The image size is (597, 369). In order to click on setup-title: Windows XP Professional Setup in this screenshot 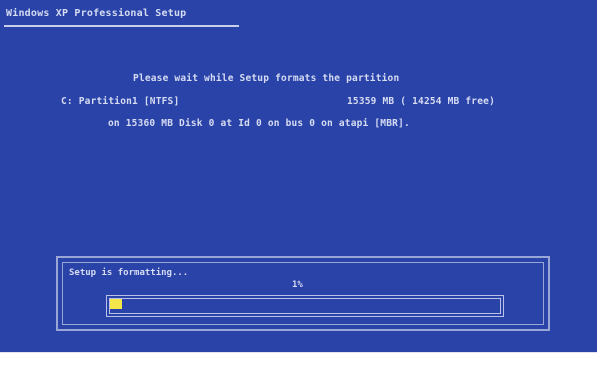, I will do `click(96, 13)`.